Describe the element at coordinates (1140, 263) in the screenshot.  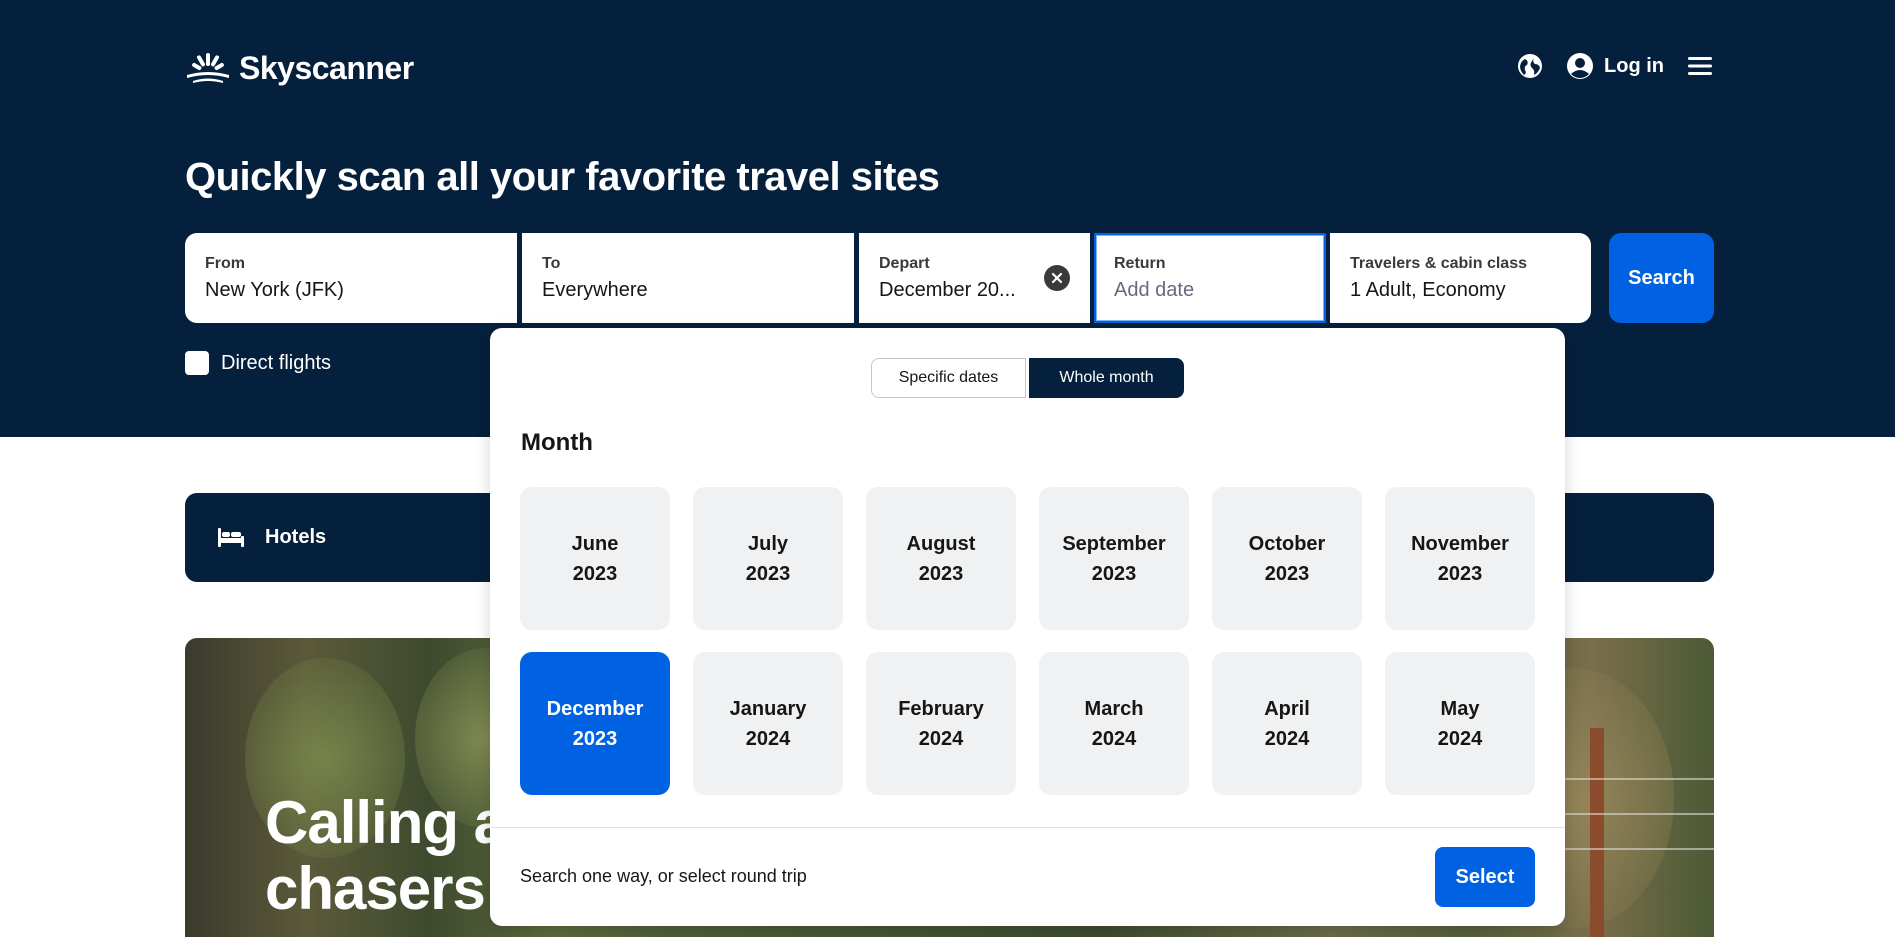
I see `return-label: Return` at that location.